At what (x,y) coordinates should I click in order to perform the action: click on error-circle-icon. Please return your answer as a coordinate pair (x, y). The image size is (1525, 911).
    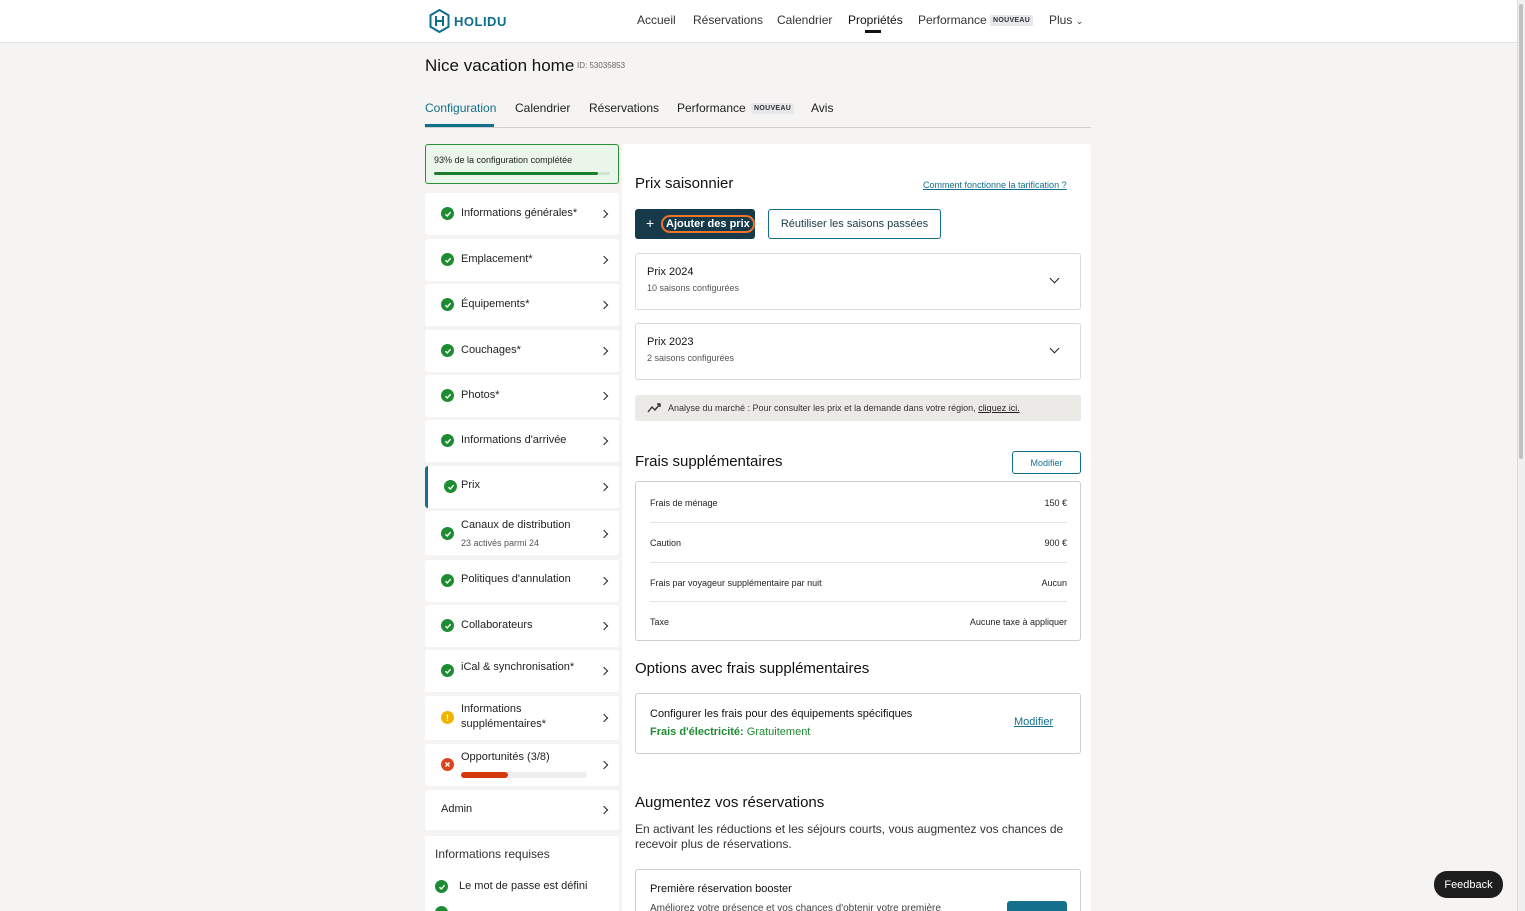
    Looking at the image, I should click on (447, 764).